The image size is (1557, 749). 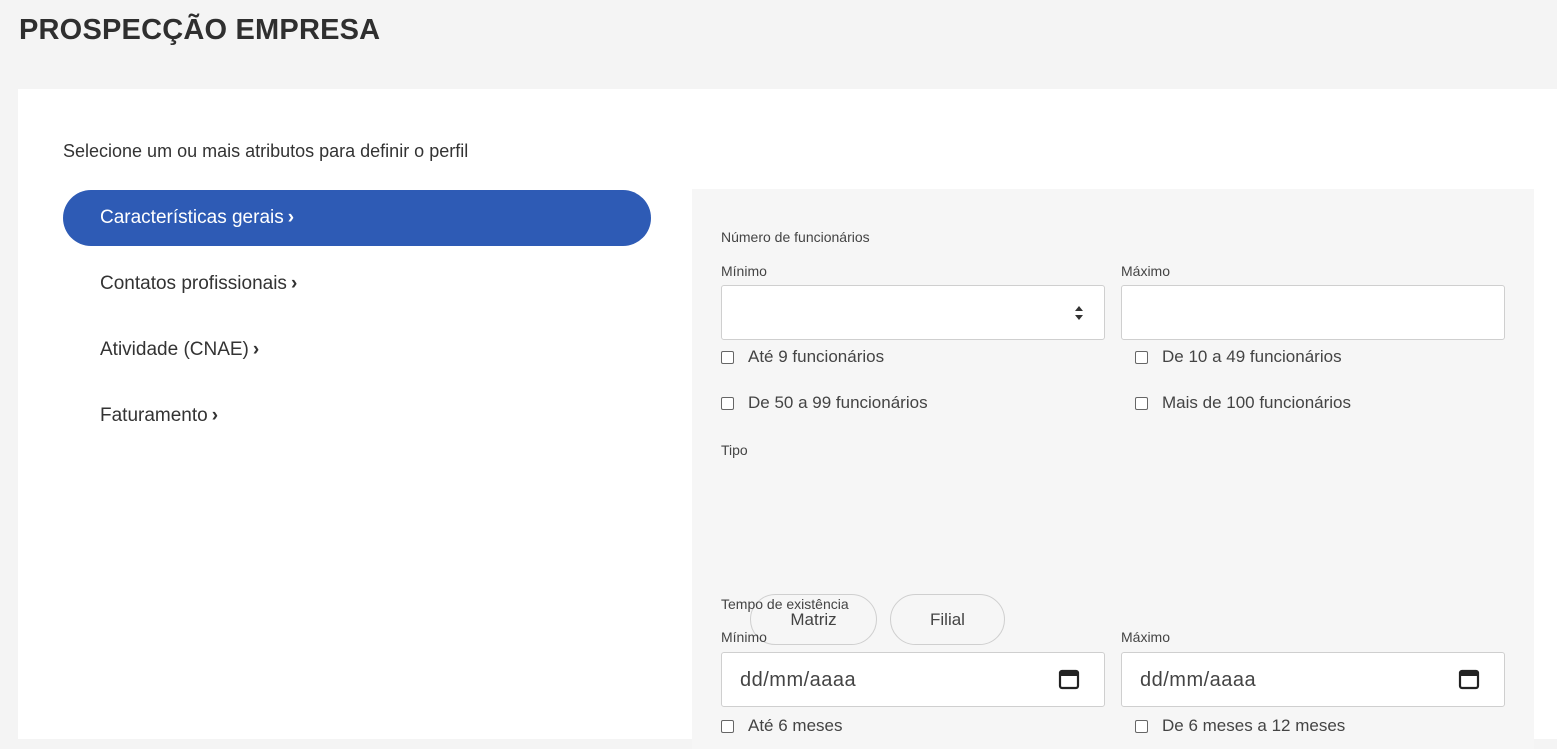 I want to click on nav-item-atividade-cnae: Atividade (CNAE) ›, so click(x=357, y=350).